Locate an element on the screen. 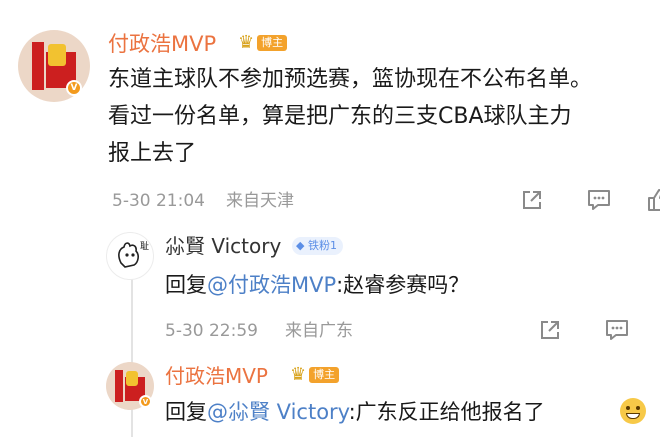 This screenshot has height=437, width=660. reply-content: :广东反正给他报名了 is located at coordinates (446, 412).